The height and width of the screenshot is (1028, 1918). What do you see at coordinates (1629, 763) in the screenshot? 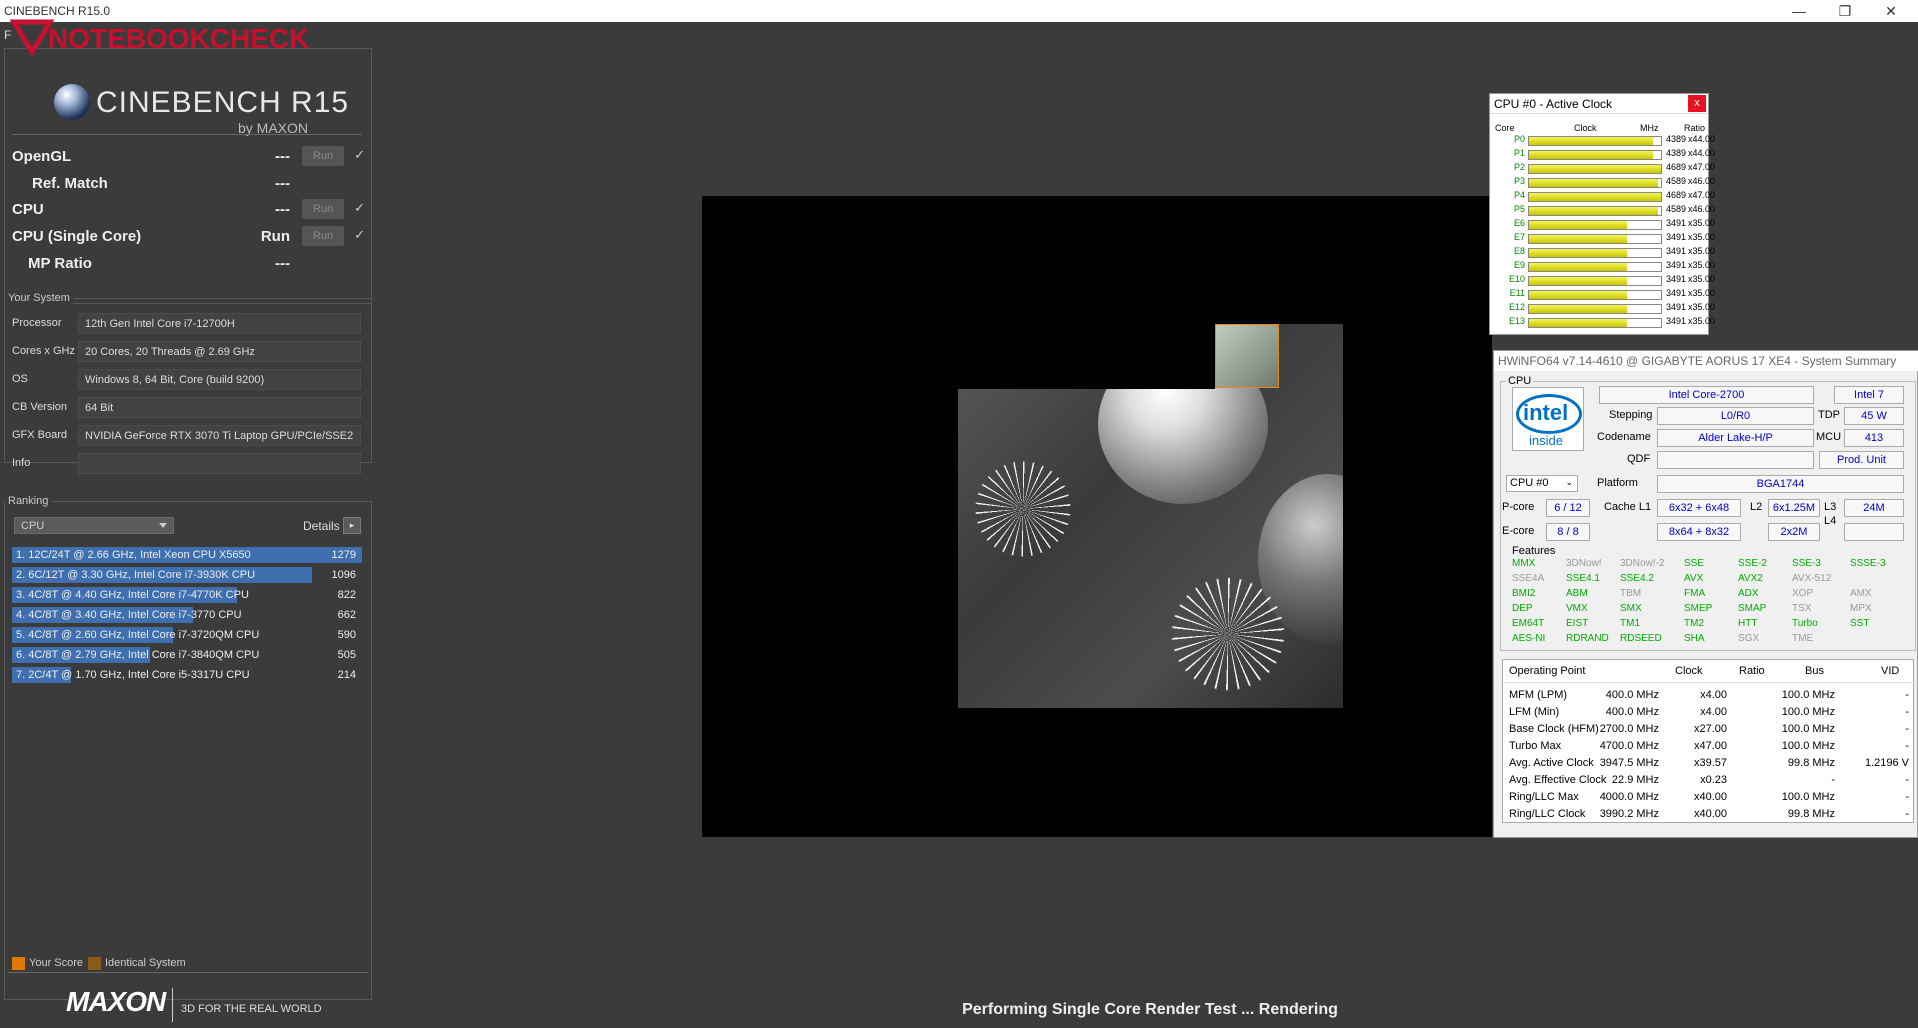
I see `op-clock: 3947.5 MHz` at bounding box center [1629, 763].